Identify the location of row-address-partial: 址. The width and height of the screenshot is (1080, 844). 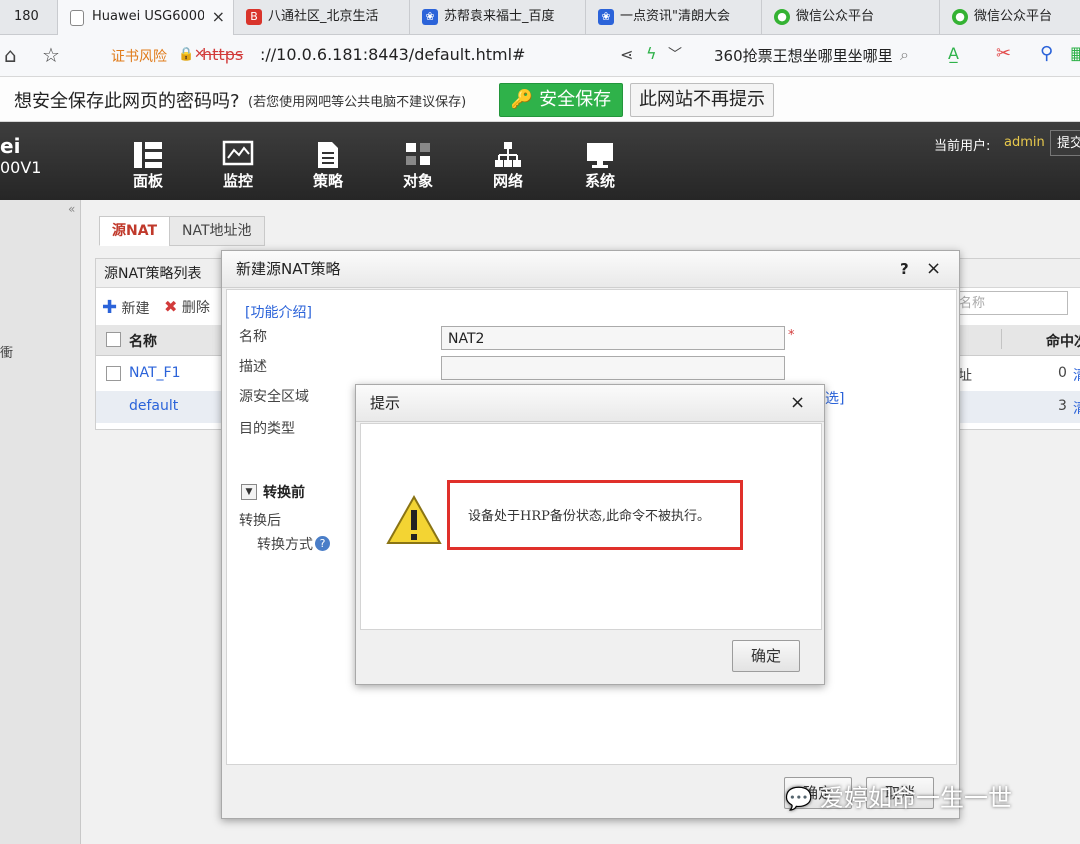
(965, 376).